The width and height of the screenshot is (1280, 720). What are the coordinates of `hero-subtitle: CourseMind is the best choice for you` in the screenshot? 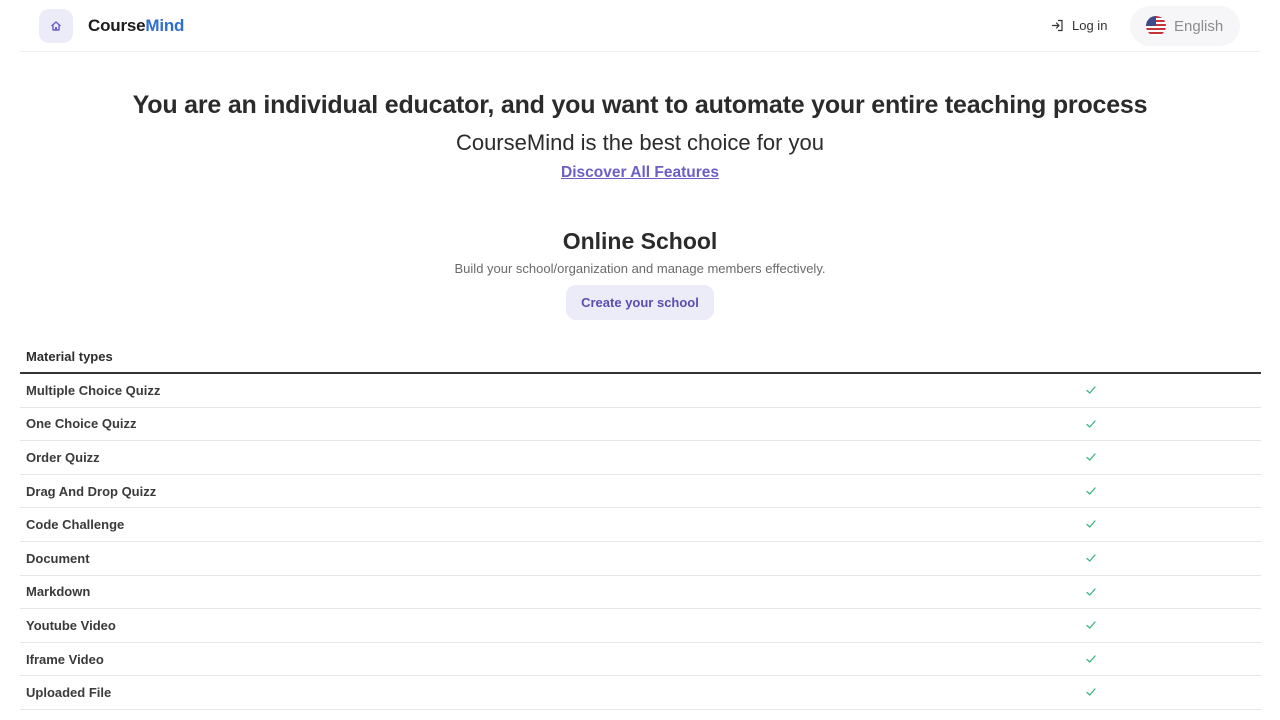 It's located at (640, 142).